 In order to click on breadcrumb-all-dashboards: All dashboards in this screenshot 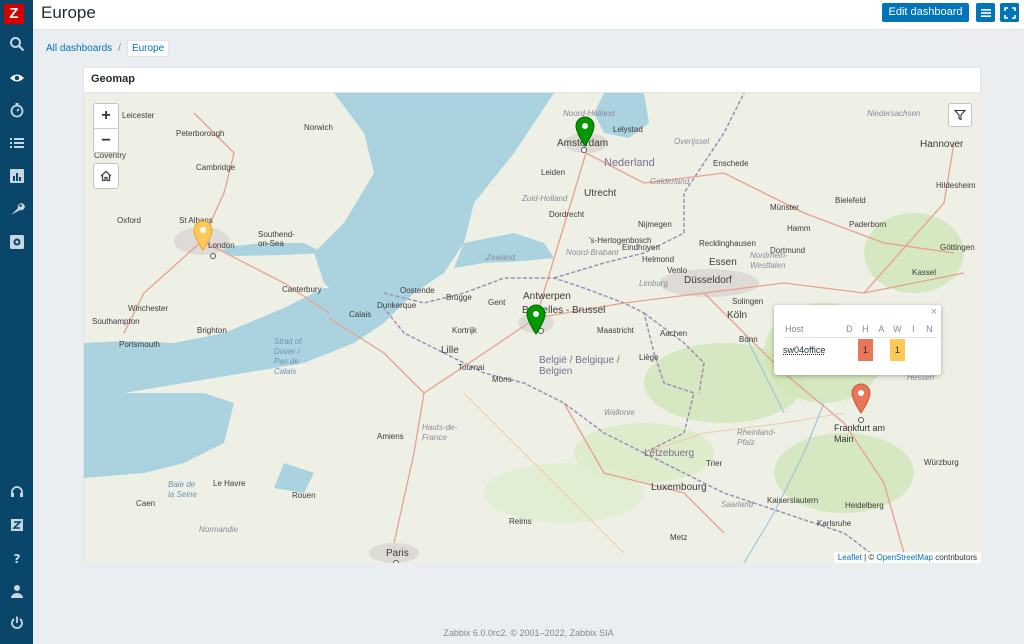, I will do `click(79, 48)`.